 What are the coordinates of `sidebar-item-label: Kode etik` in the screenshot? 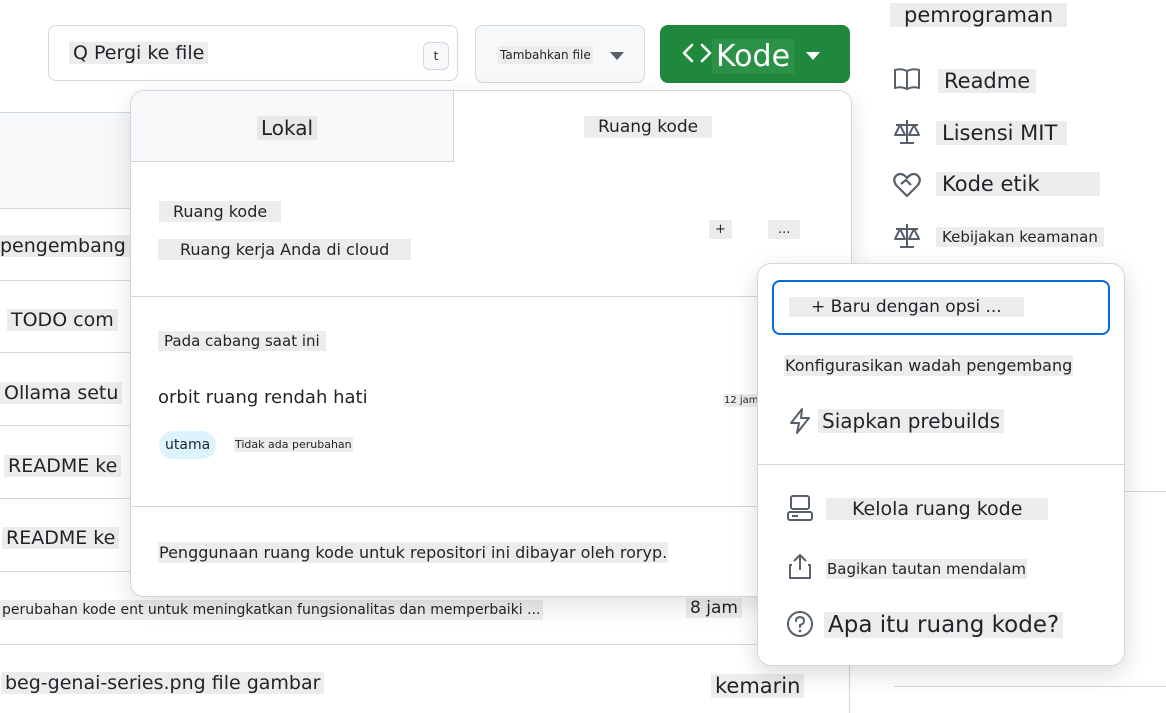 It's located at (1018, 184).